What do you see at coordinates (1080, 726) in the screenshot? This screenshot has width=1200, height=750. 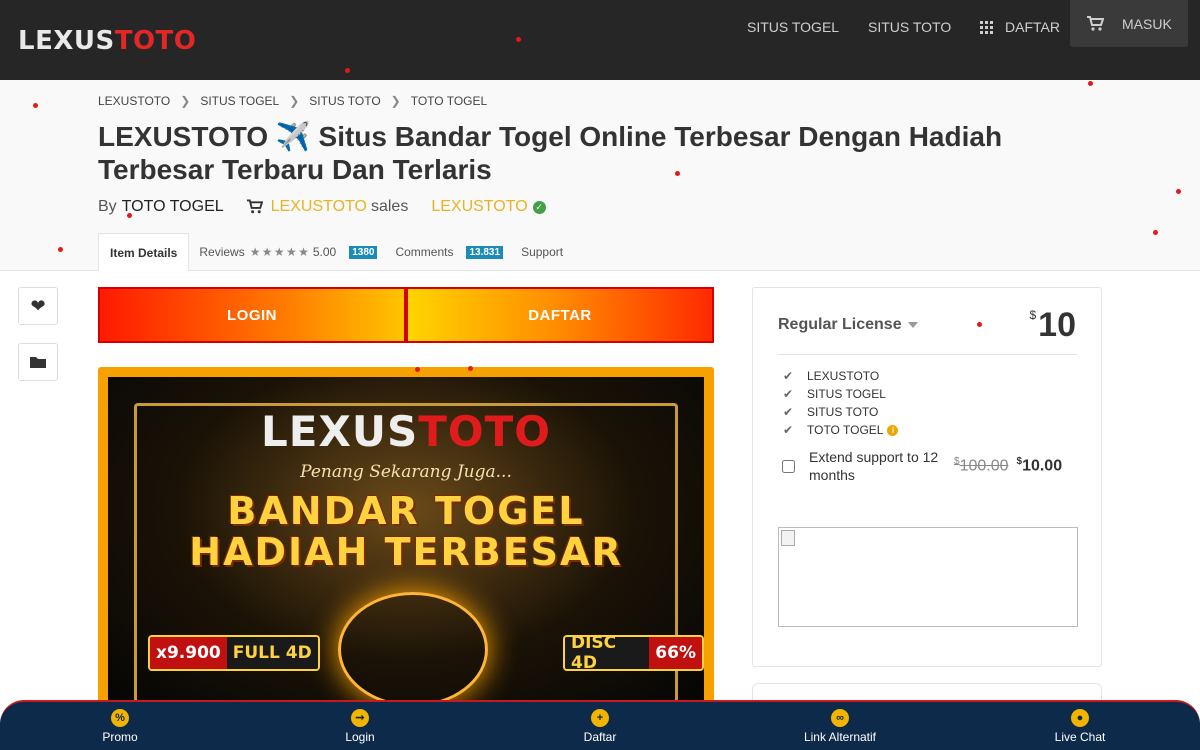 I see `bottom-nav-live-chat: ● Live Chat` at bounding box center [1080, 726].